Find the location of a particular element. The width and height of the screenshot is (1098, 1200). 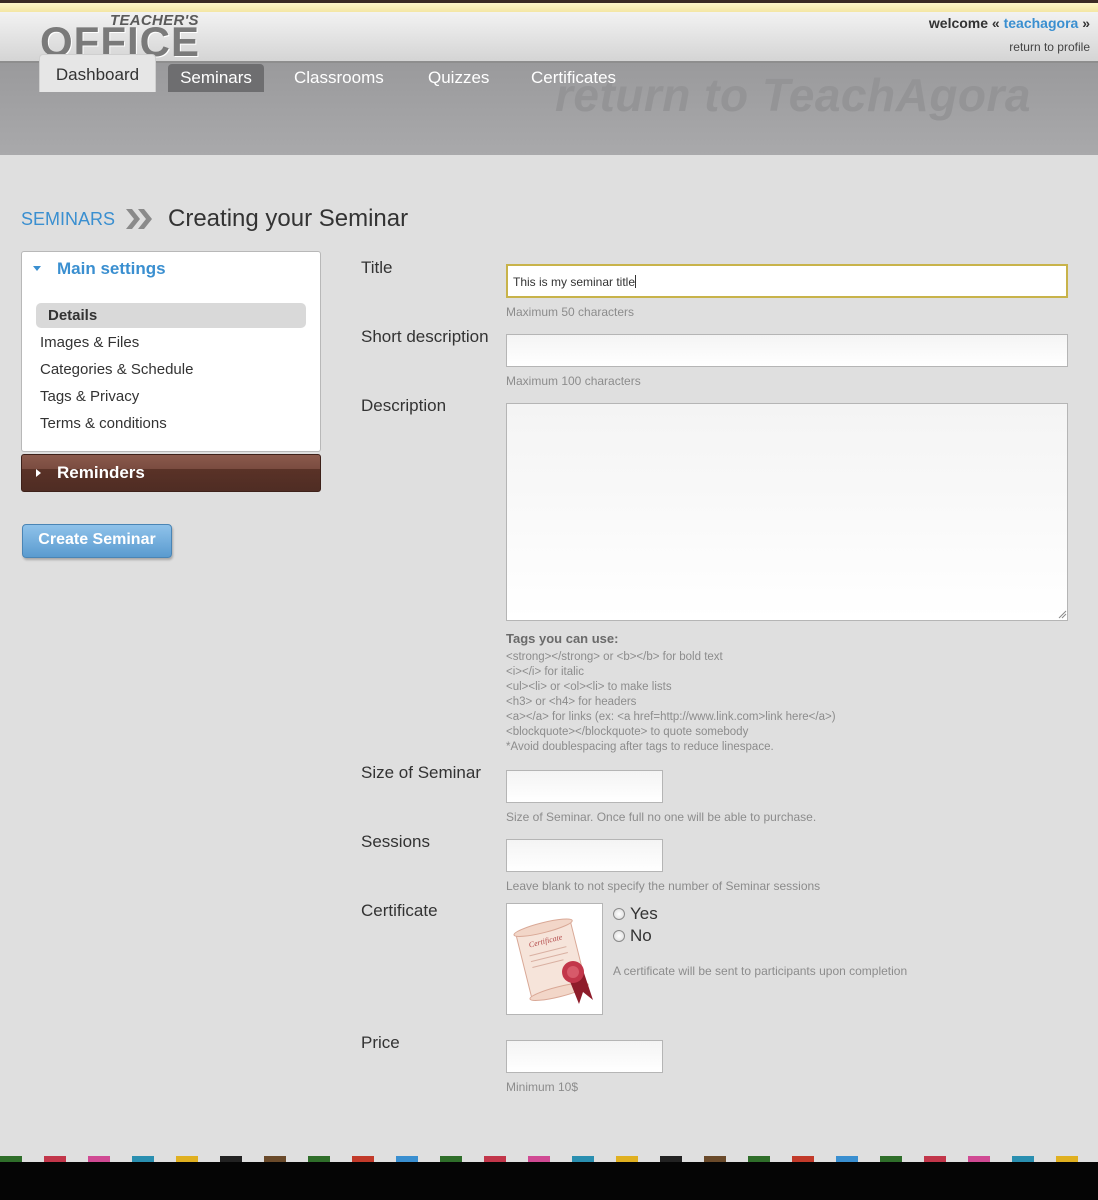

description-label: Description is located at coordinates (404, 405).